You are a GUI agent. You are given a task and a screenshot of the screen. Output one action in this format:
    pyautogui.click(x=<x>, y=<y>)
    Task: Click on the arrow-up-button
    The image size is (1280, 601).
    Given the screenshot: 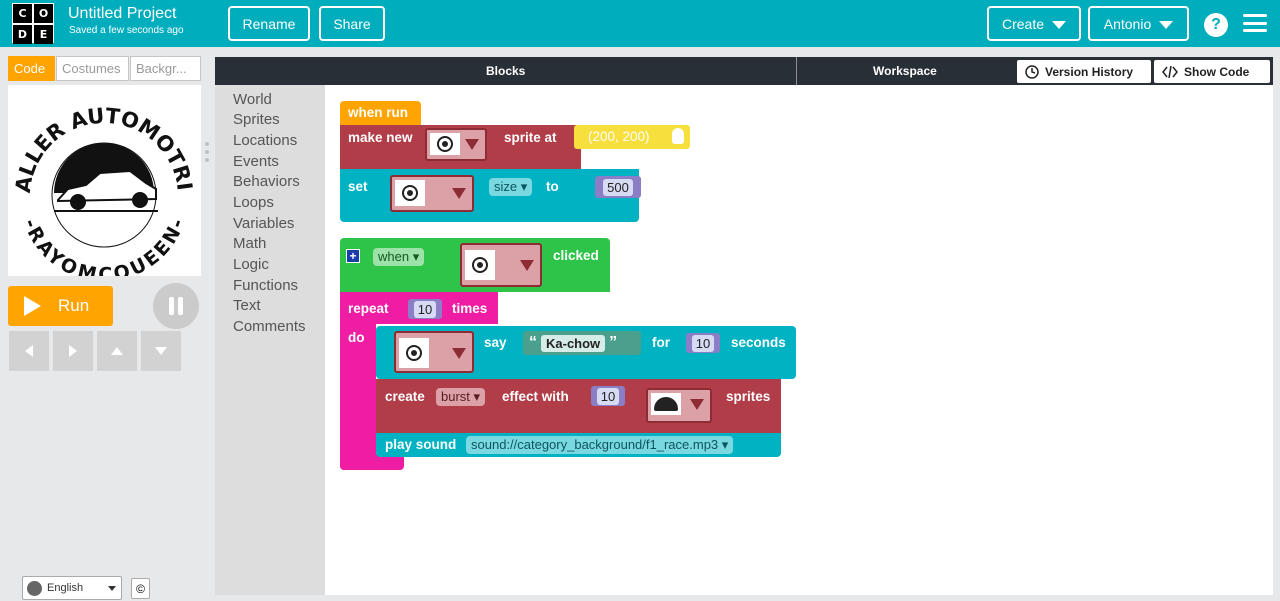 What is the action you would take?
    pyautogui.click(x=117, y=351)
    